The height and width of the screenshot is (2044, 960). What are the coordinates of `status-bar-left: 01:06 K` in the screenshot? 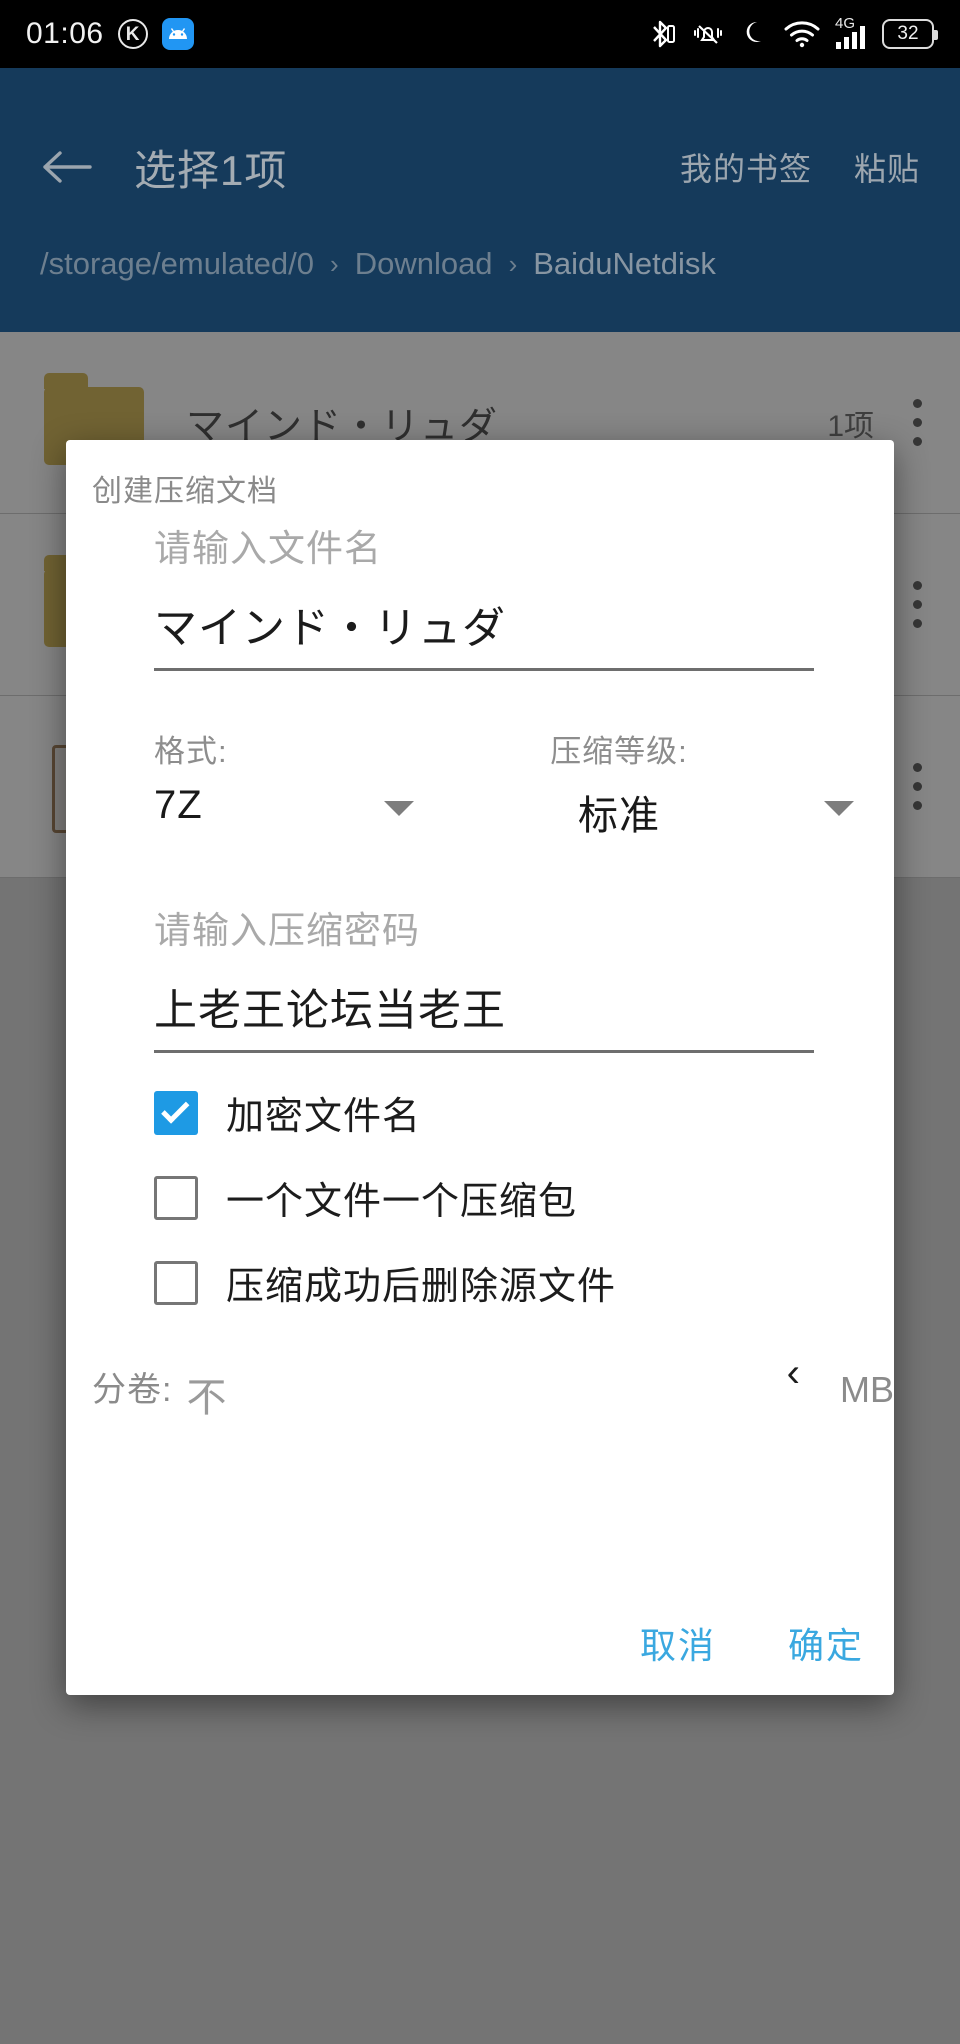 It's located at (110, 34).